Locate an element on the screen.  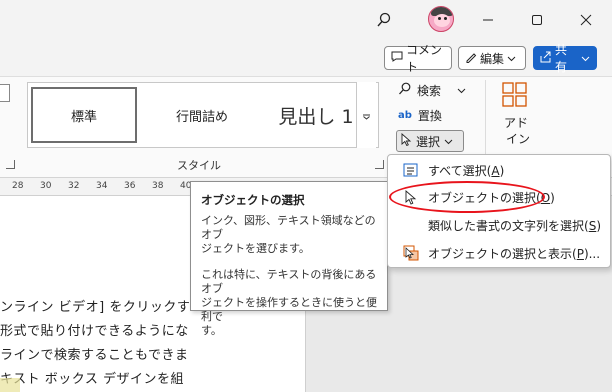
style-no-spacing: 行間詰め is located at coordinates (202, 115).